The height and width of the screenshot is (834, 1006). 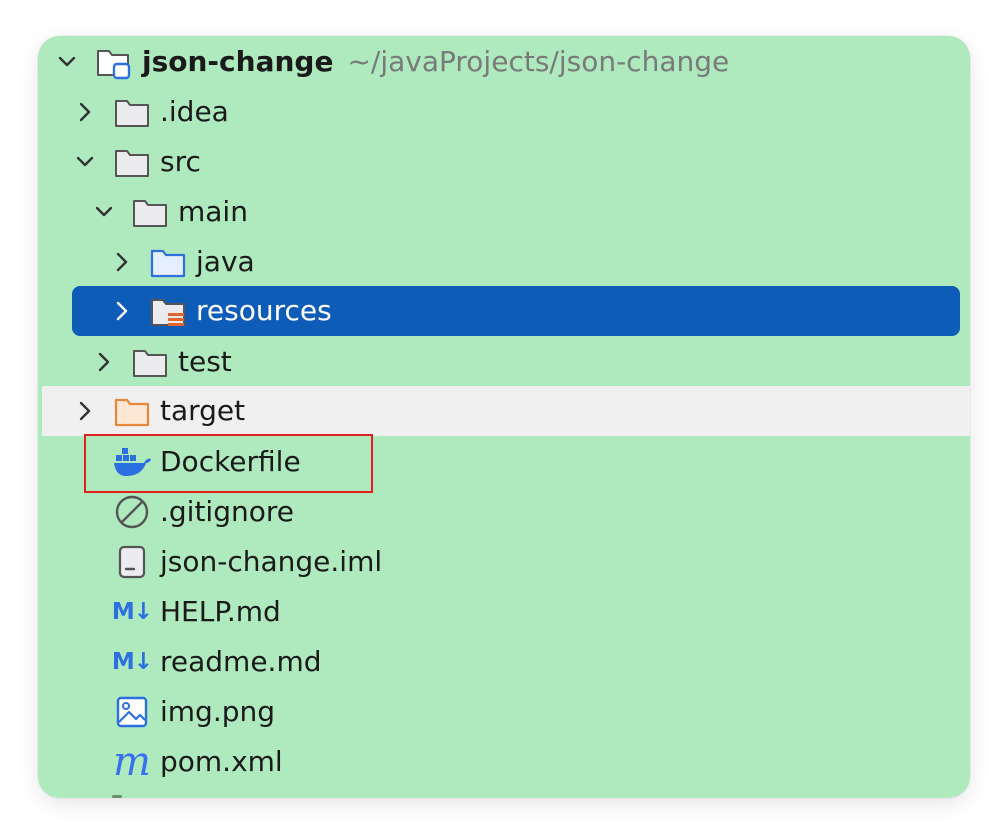 What do you see at coordinates (504, 512) in the screenshot?
I see `tree-row-gitignore: .gitignore` at bounding box center [504, 512].